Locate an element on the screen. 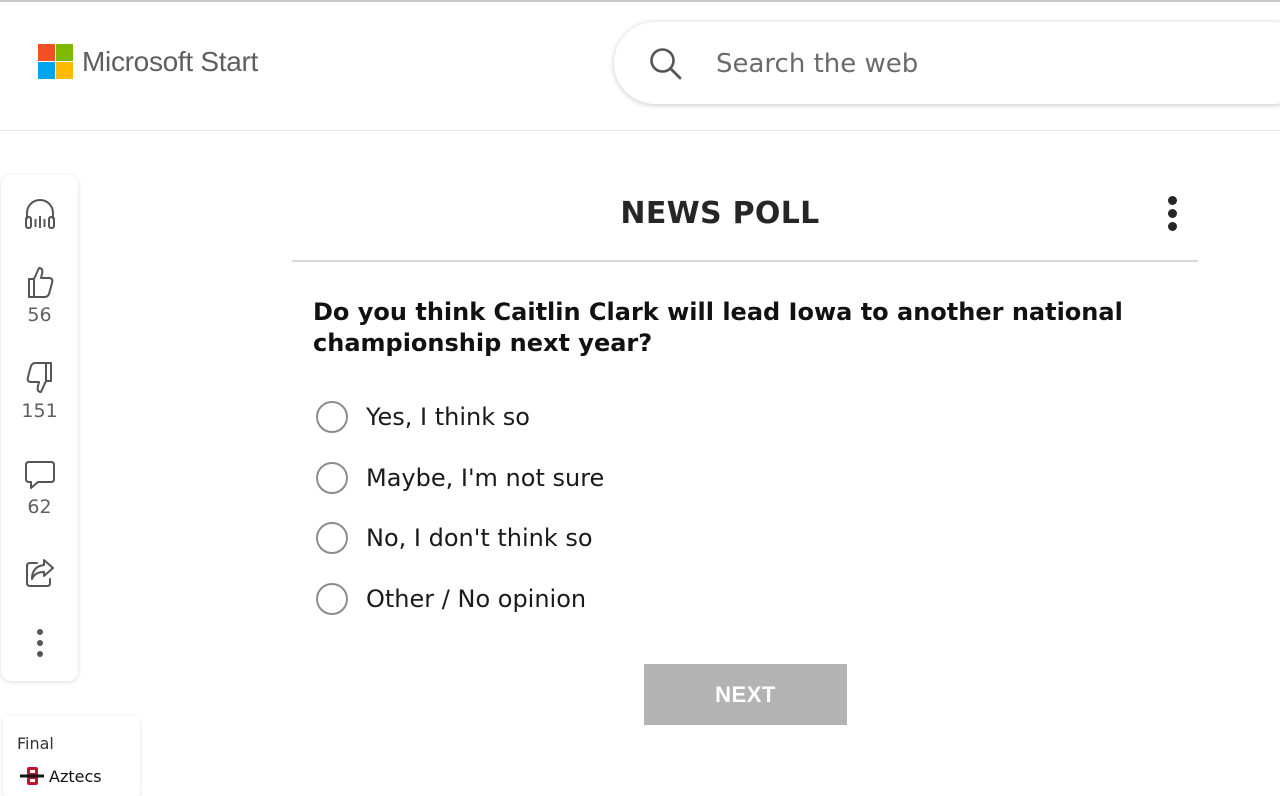 This screenshot has width=1280, height=796. poll-option-yes: Yes, I think so is located at coordinates (423, 417).